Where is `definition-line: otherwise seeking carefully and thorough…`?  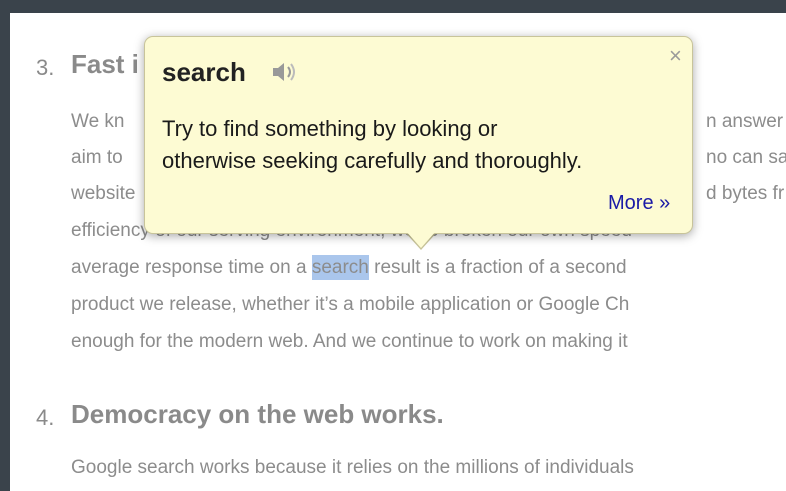
definition-line: otherwise seeking carefully and thorough… is located at coordinates (372, 160).